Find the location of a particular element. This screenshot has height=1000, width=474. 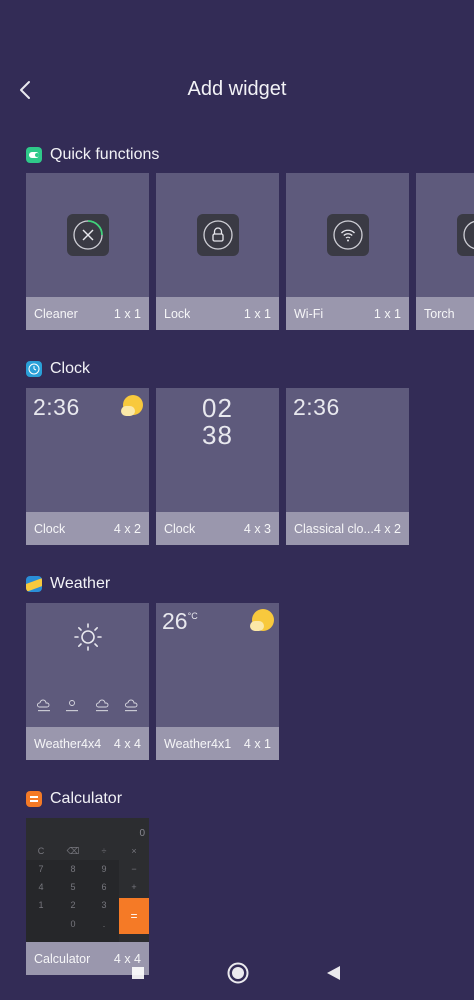

widget-name: Torch is located at coordinates (439, 313).